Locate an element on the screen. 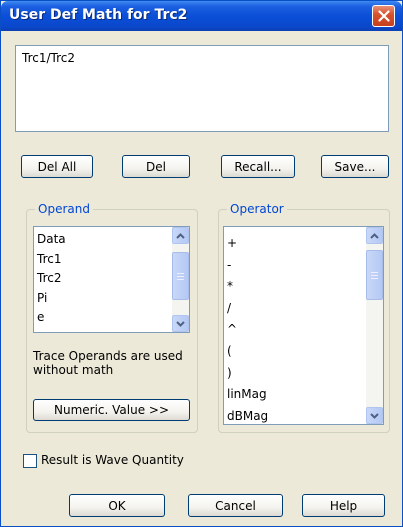  operand-scroll-up-button is located at coordinates (180, 235).